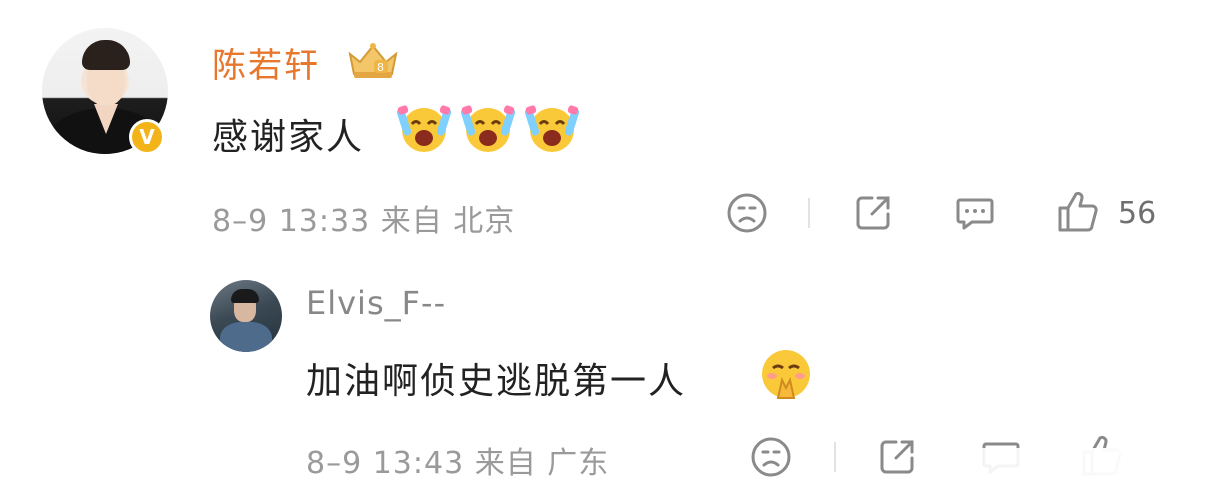 This screenshot has width=1206, height=494. I want to click on reply-username: Elvis_F--, so click(376, 303).